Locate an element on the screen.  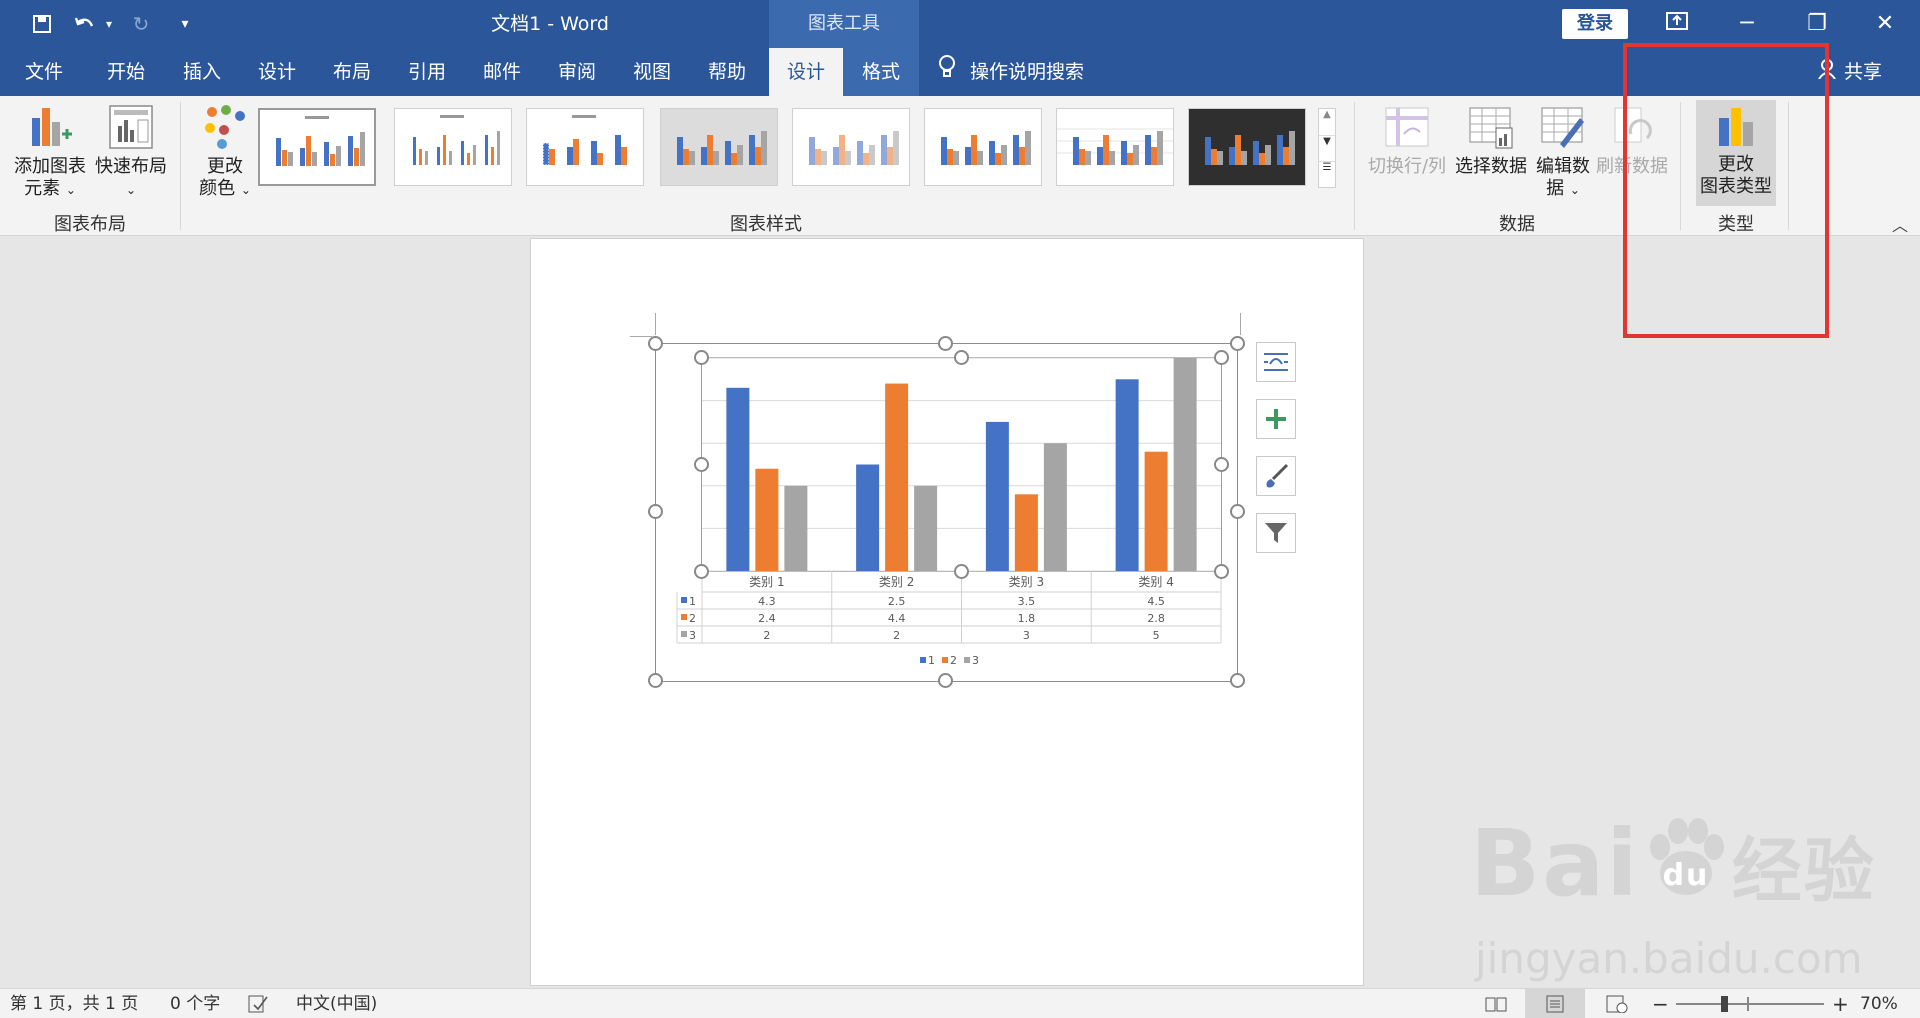
print-layout-icon is located at coordinates (1555, 1003).